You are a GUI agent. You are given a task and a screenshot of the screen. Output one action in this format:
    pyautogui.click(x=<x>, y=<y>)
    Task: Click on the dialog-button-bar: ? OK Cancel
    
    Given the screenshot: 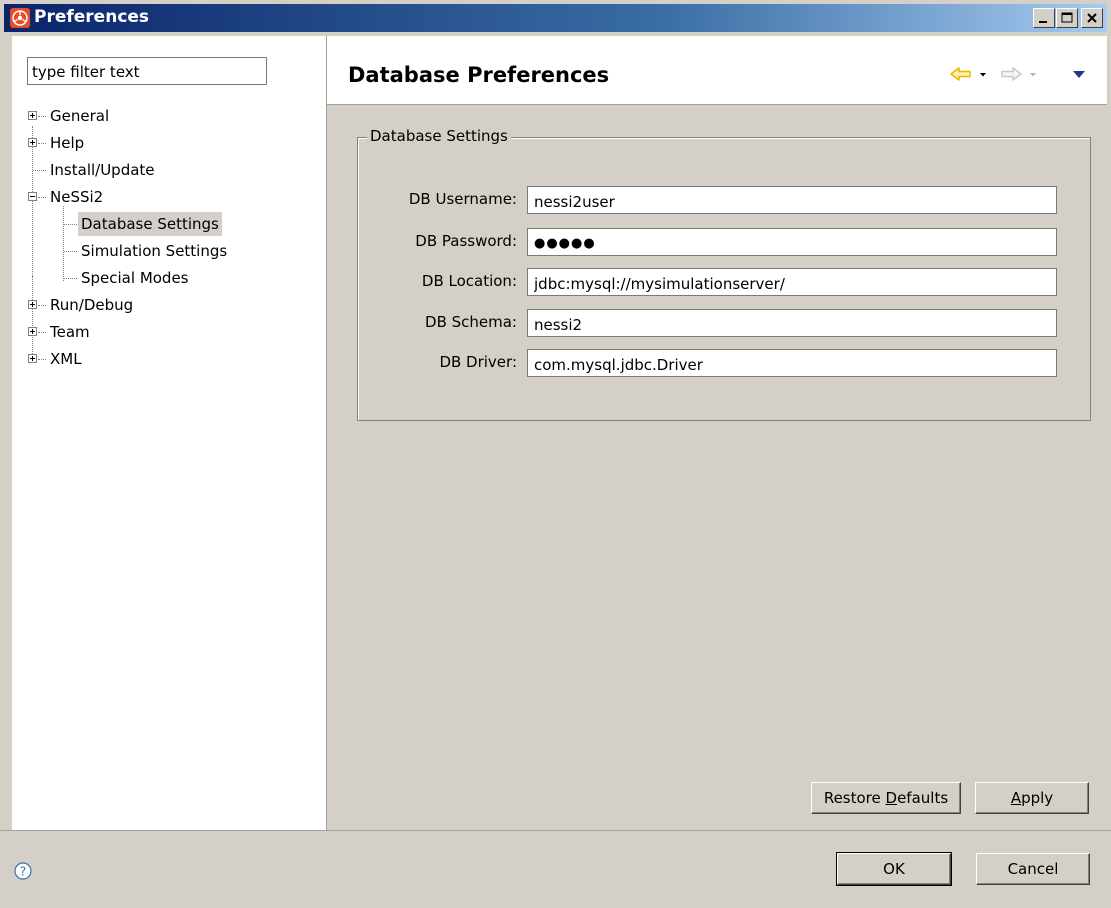 What is the action you would take?
    pyautogui.click(x=555, y=869)
    